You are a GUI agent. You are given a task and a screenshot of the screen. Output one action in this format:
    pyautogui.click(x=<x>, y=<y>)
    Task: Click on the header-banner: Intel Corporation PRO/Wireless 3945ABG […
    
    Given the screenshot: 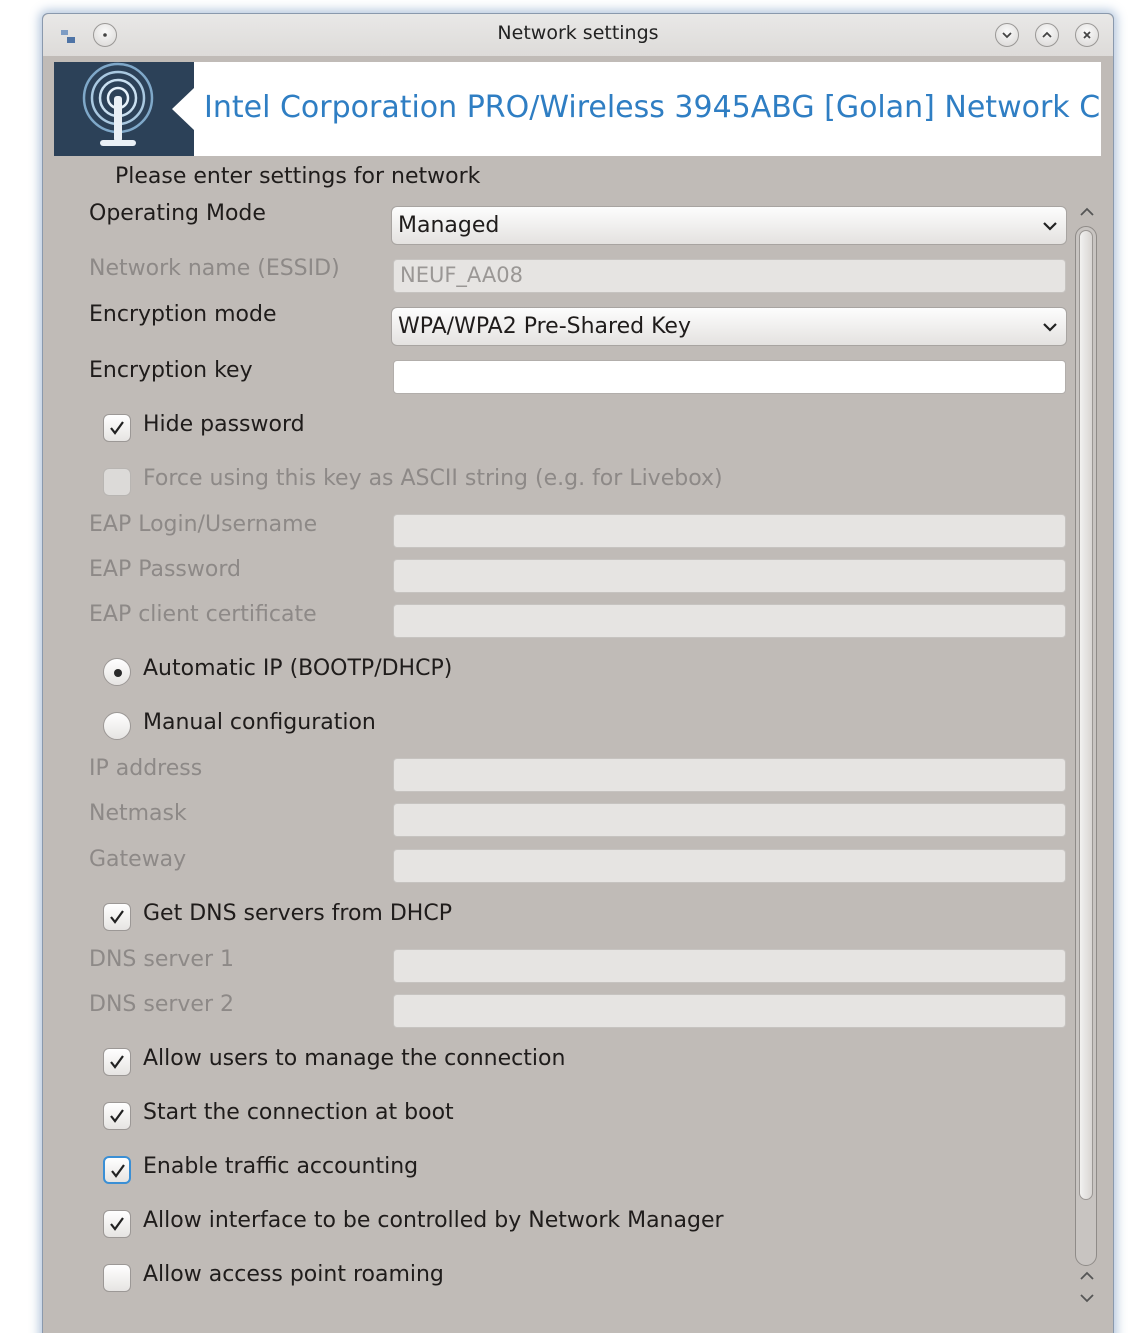 What is the action you would take?
    pyautogui.click(x=577, y=109)
    